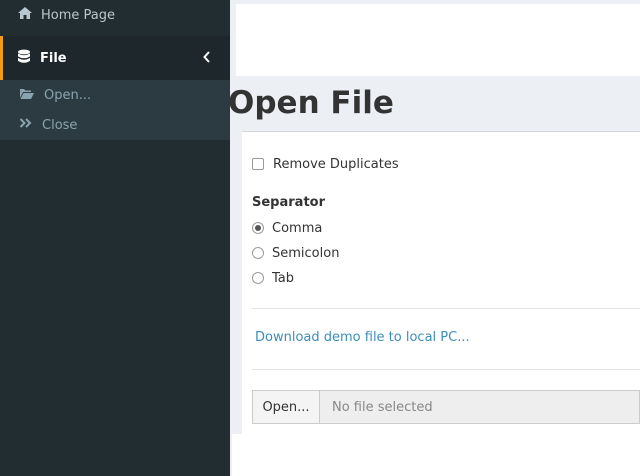 The height and width of the screenshot is (476, 640). What do you see at coordinates (26, 125) in the screenshot?
I see `double-chevron-right-icon` at bounding box center [26, 125].